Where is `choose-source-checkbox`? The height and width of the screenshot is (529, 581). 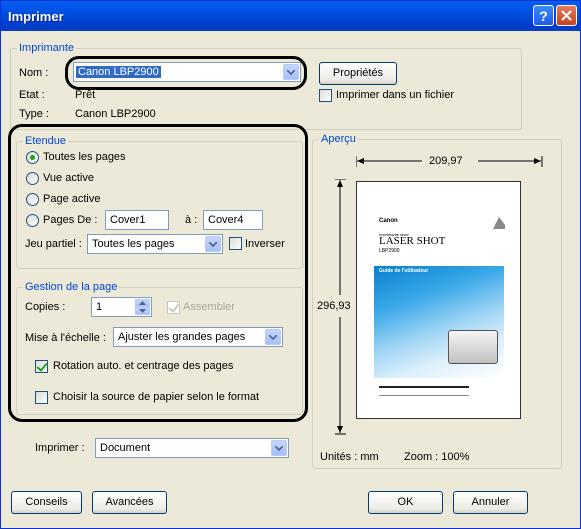 choose-source-checkbox is located at coordinates (41, 397).